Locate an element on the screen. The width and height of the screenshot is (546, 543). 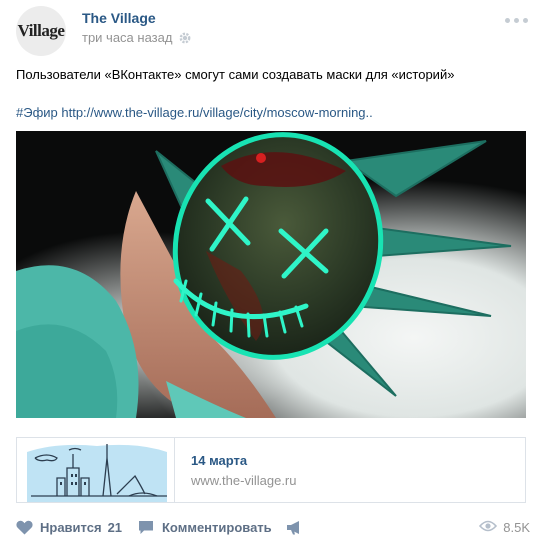
snippet-title: 14 марта is located at coordinates (219, 460).